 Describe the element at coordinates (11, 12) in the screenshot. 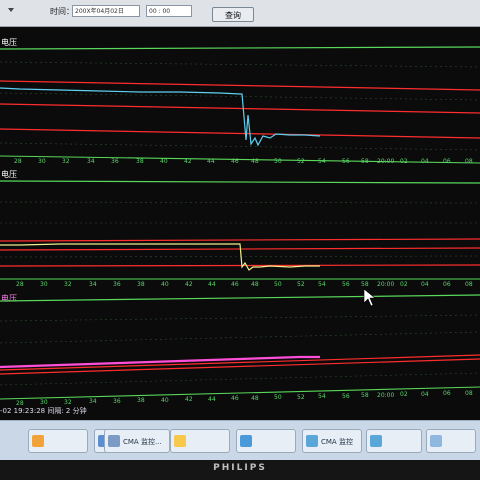

I see `dropdown-icon` at that location.